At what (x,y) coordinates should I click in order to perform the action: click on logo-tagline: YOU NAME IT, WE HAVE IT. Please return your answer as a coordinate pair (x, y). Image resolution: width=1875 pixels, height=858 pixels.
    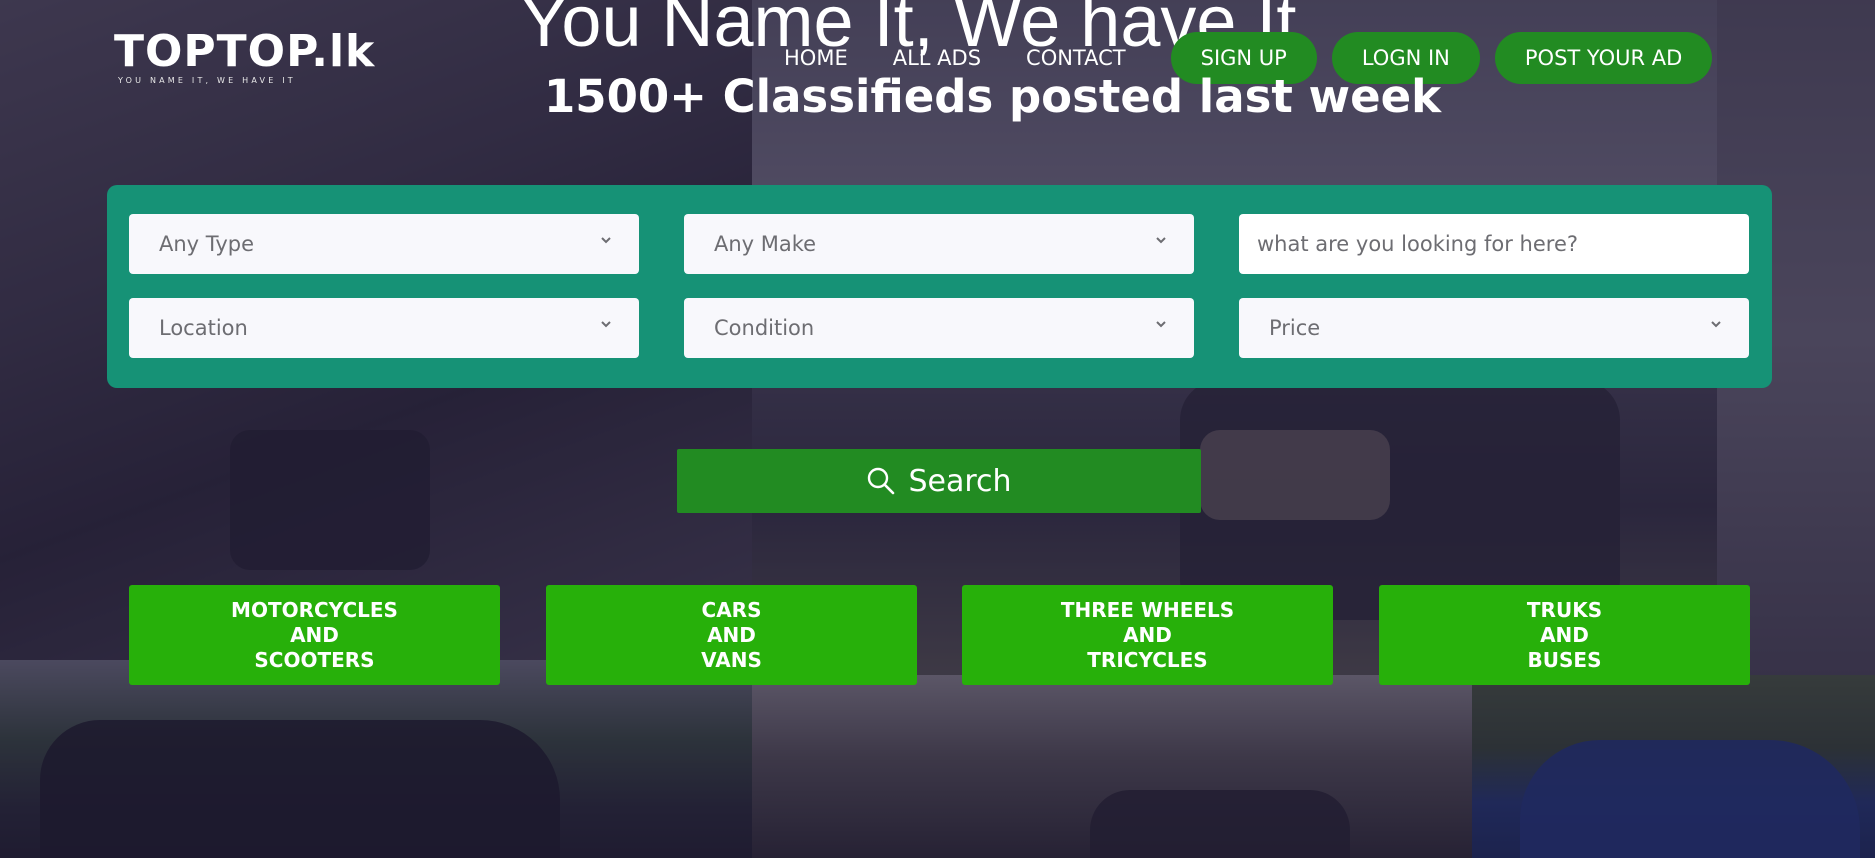
    Looking at the image, I should click on (207, 80).